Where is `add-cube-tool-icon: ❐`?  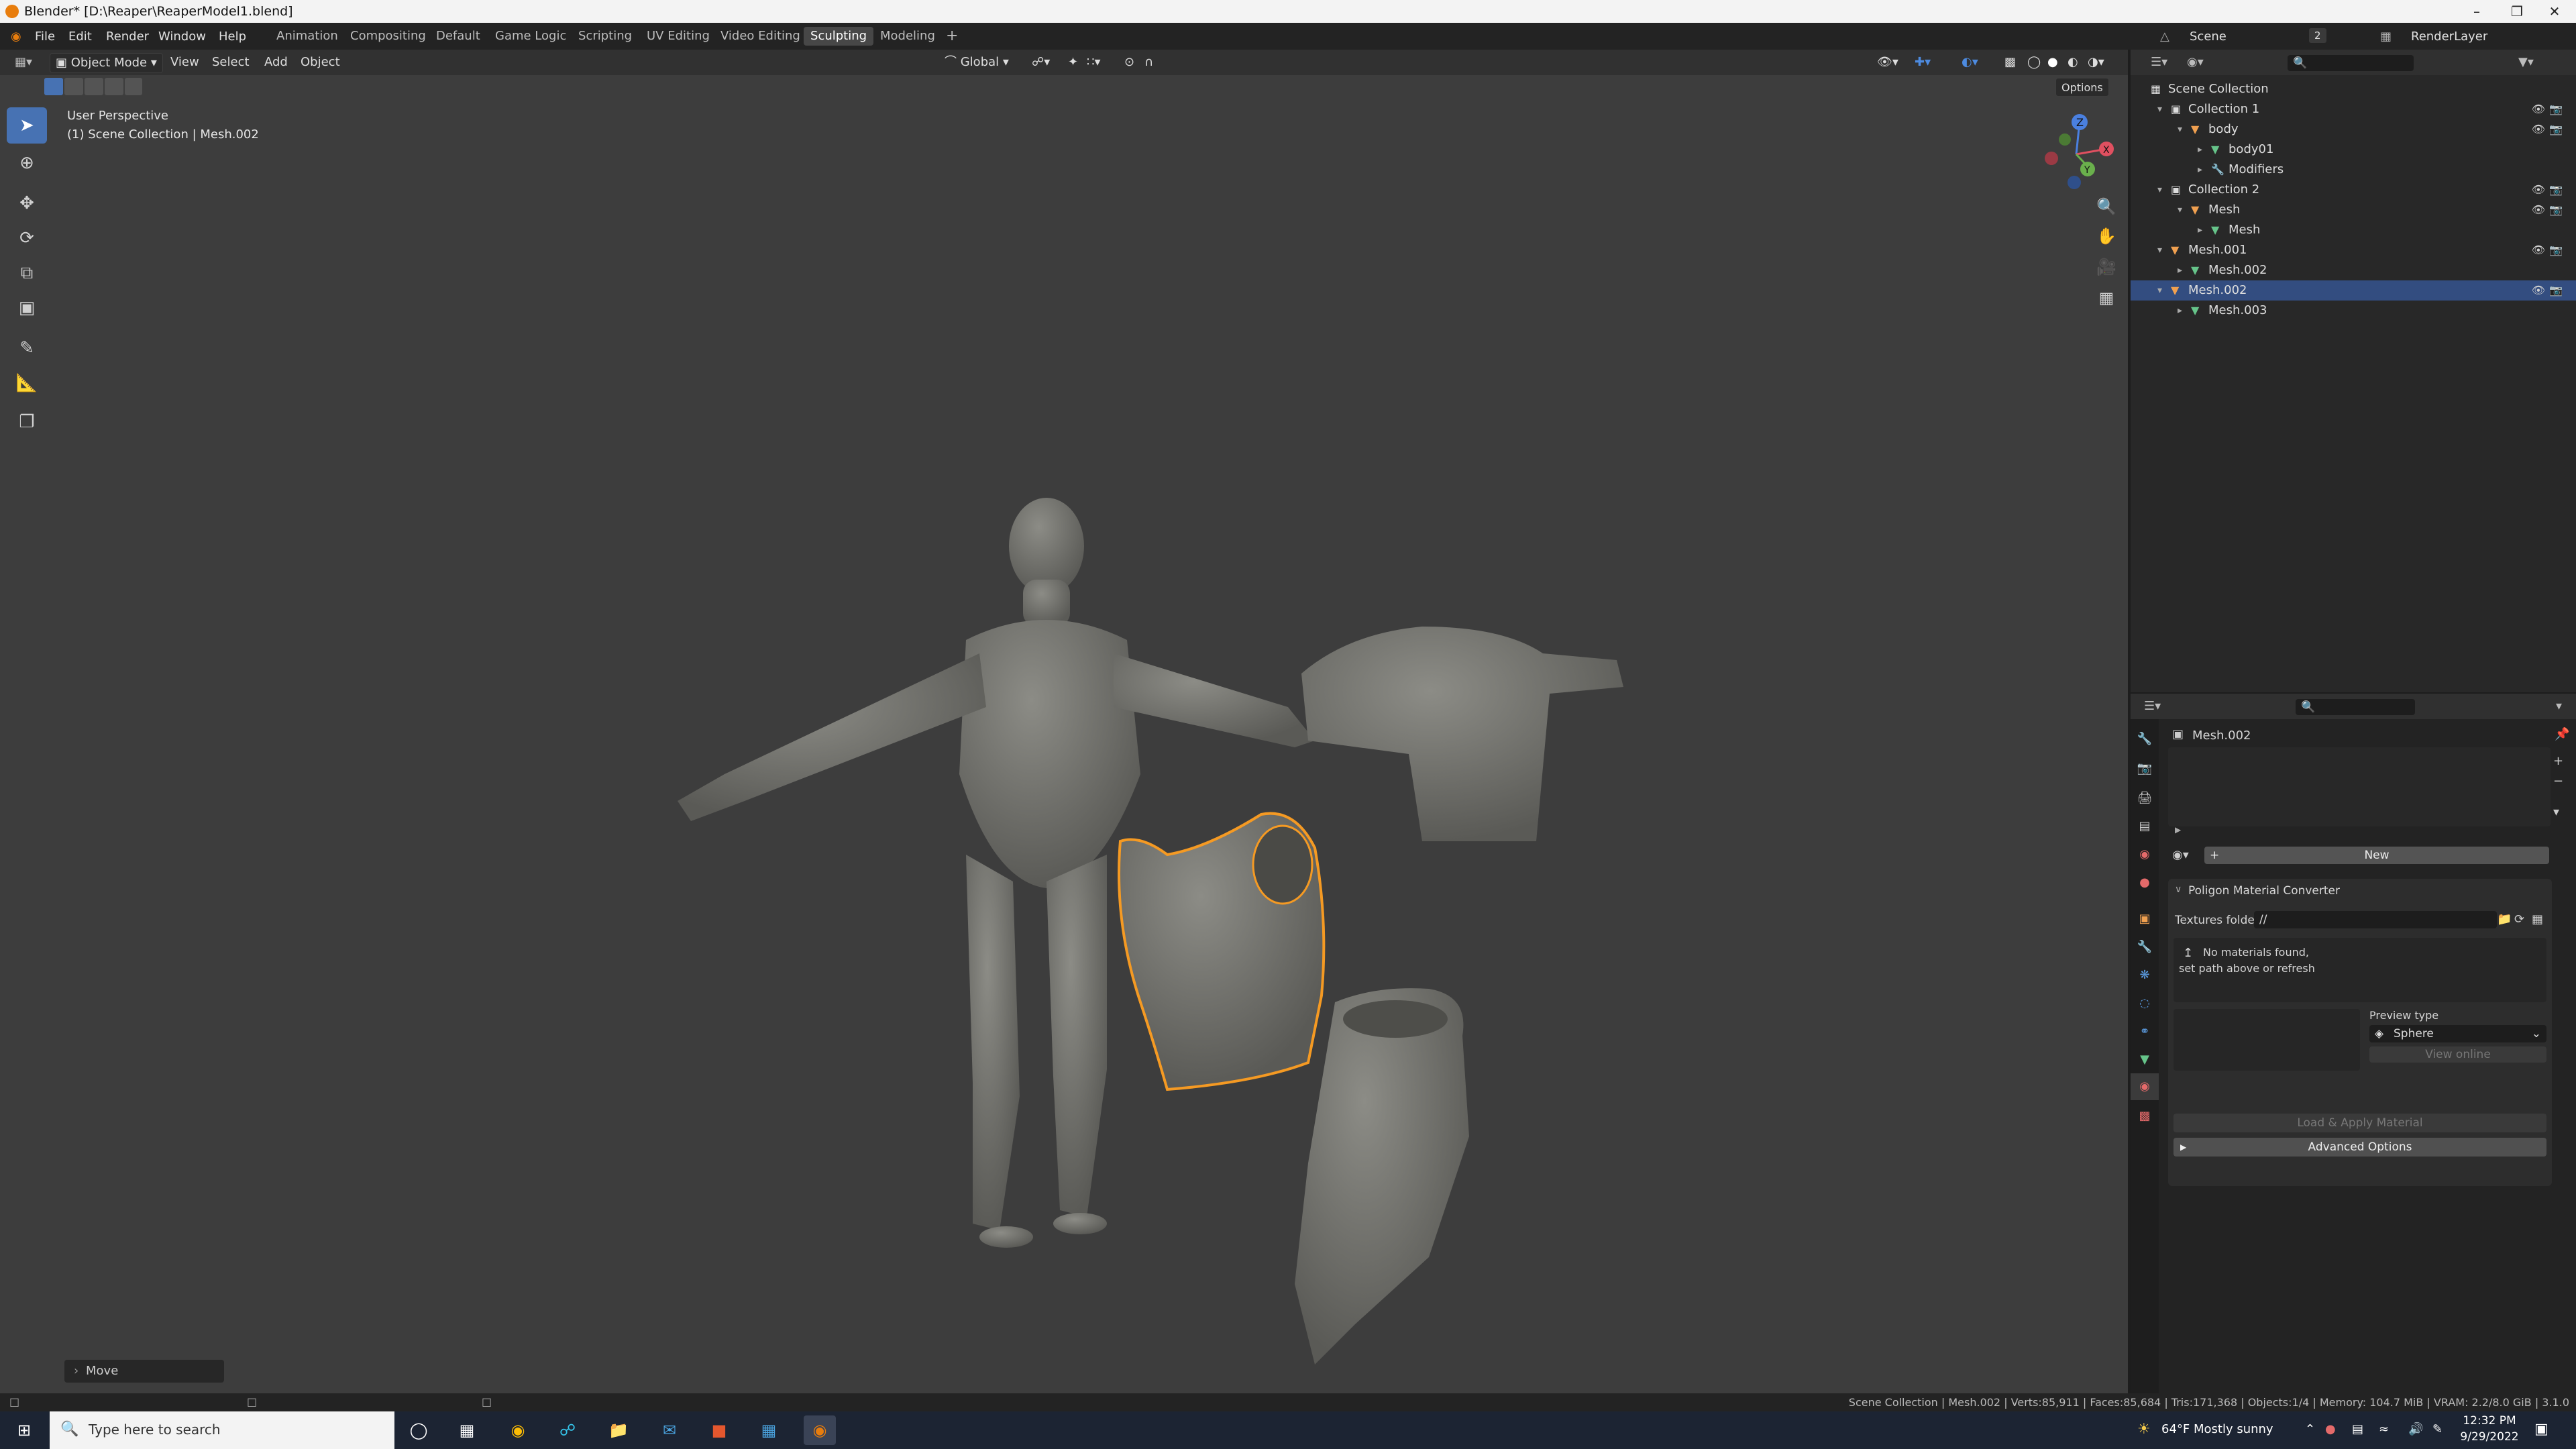 add-cube-tool-icon: ❐ is located at coordinates (27, 422).